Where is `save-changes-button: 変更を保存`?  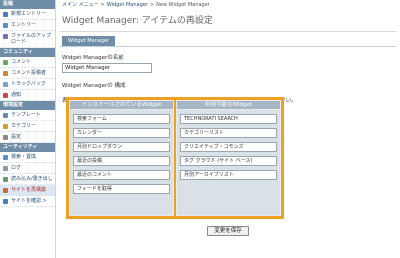
save-changes-button: 変更を保存 is located at coordinates (228, 231).